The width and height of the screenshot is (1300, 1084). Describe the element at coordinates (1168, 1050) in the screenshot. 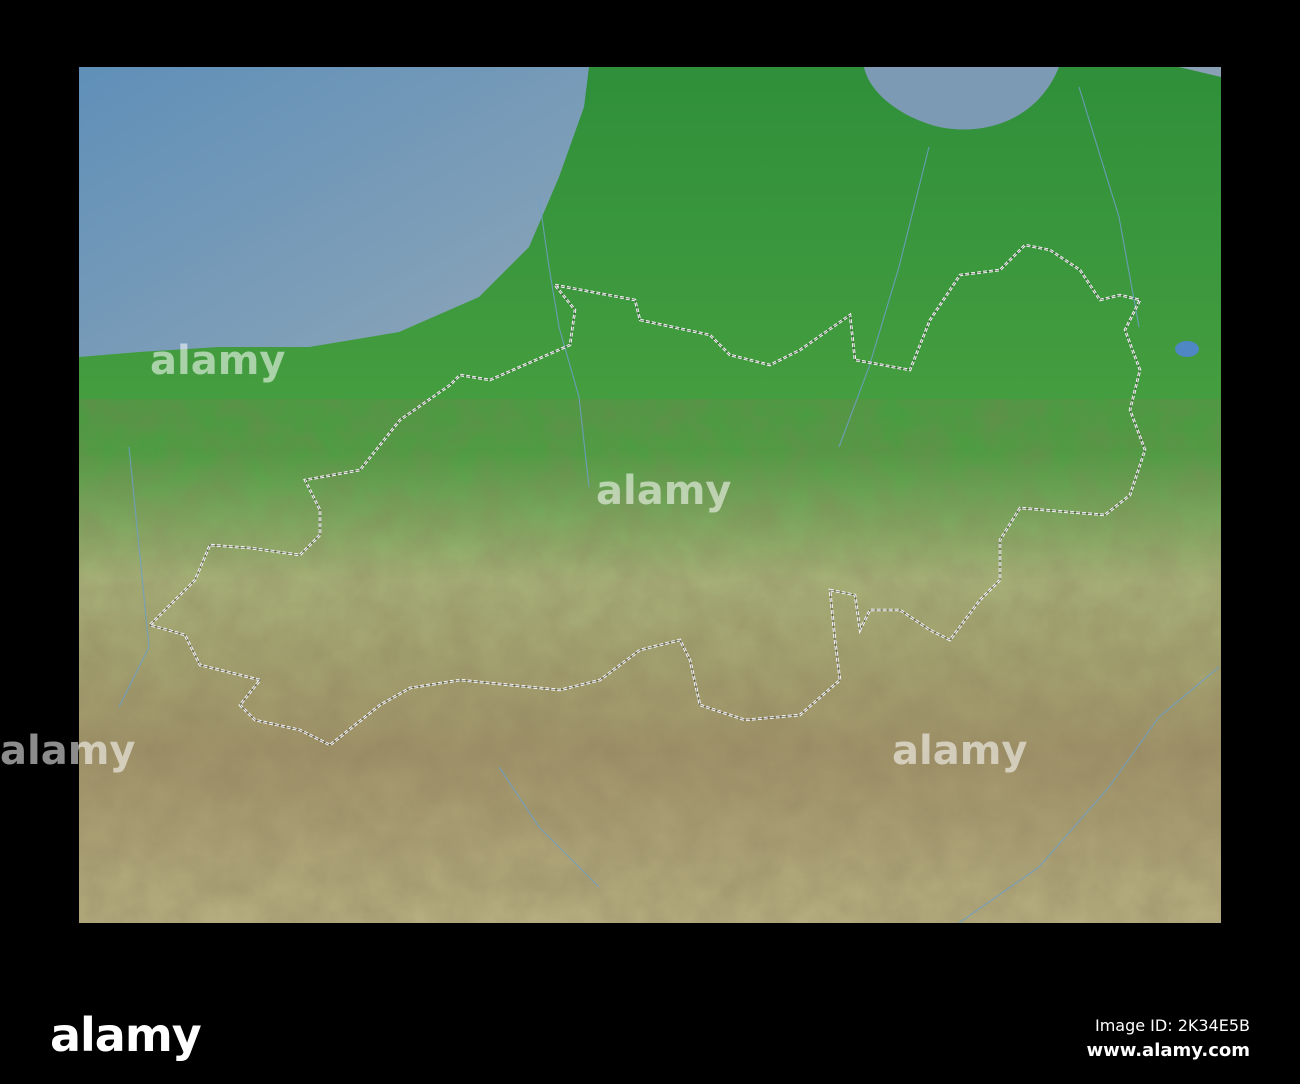

I see `website-link: www.alamy.com` at that location.